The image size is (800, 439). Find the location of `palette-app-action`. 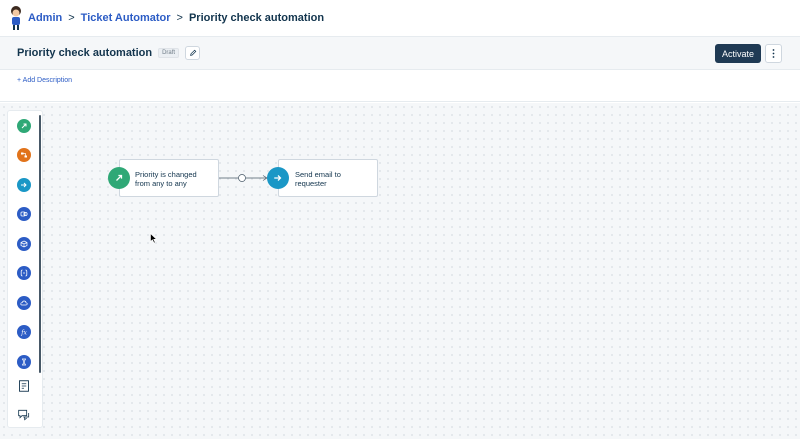

palette-app-action is located at coordinates (24, 214).